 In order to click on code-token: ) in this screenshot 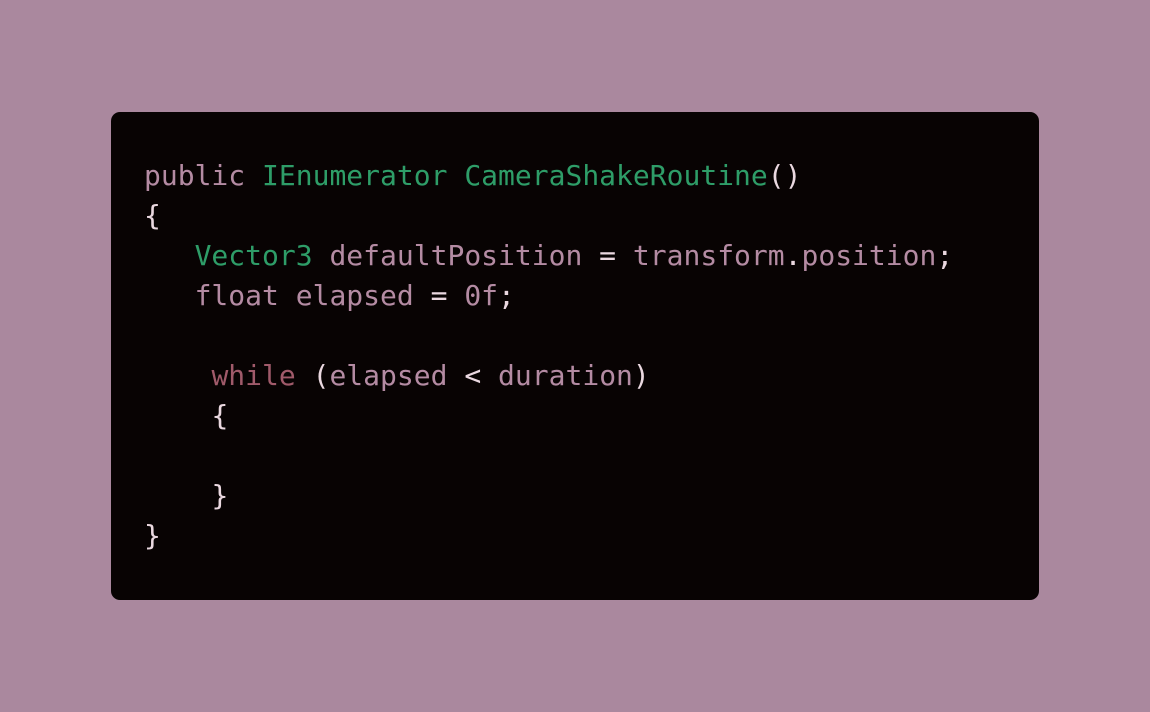, I will do `click(641, 375)`.